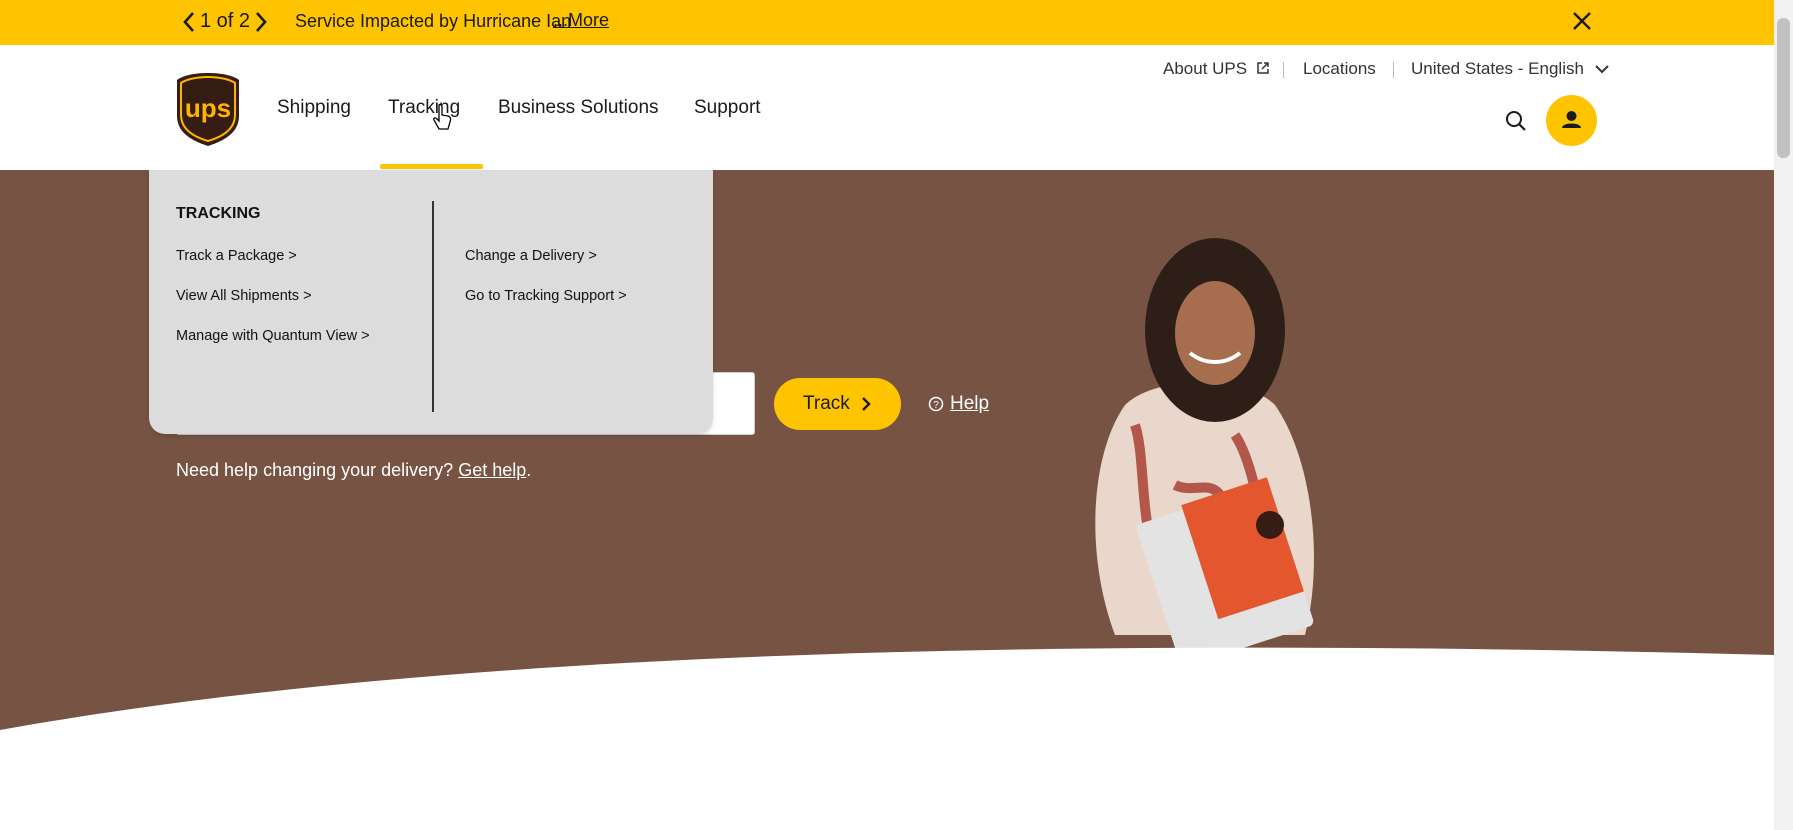  I want to click on search-icon, so click(1516, 121).